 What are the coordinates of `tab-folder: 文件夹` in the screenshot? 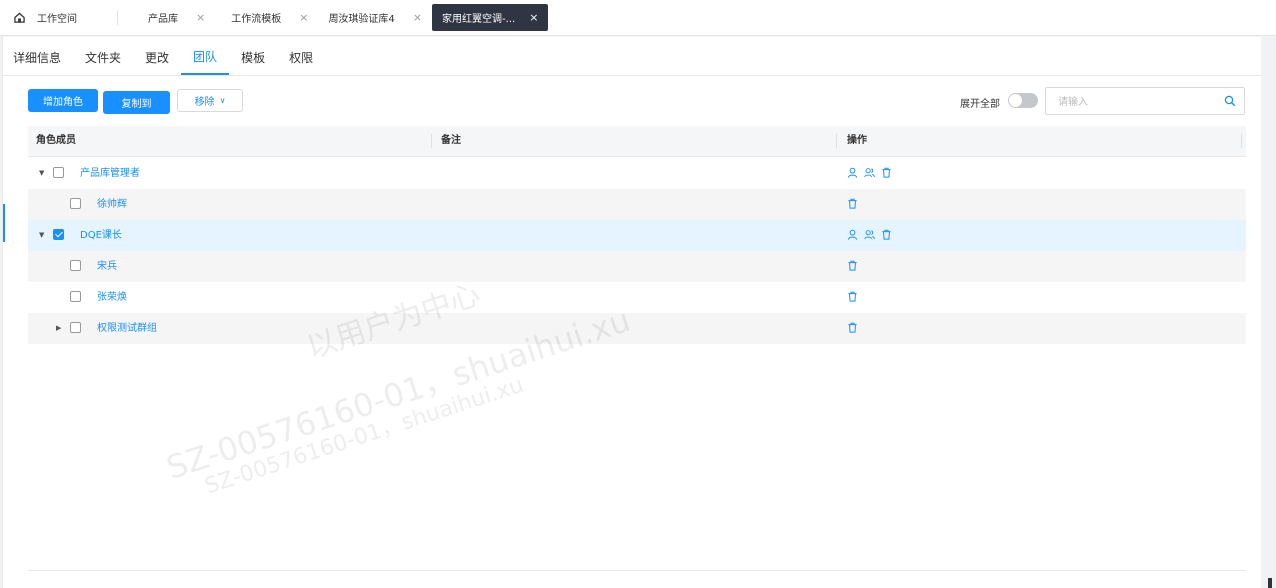 It's located at (103, 56).